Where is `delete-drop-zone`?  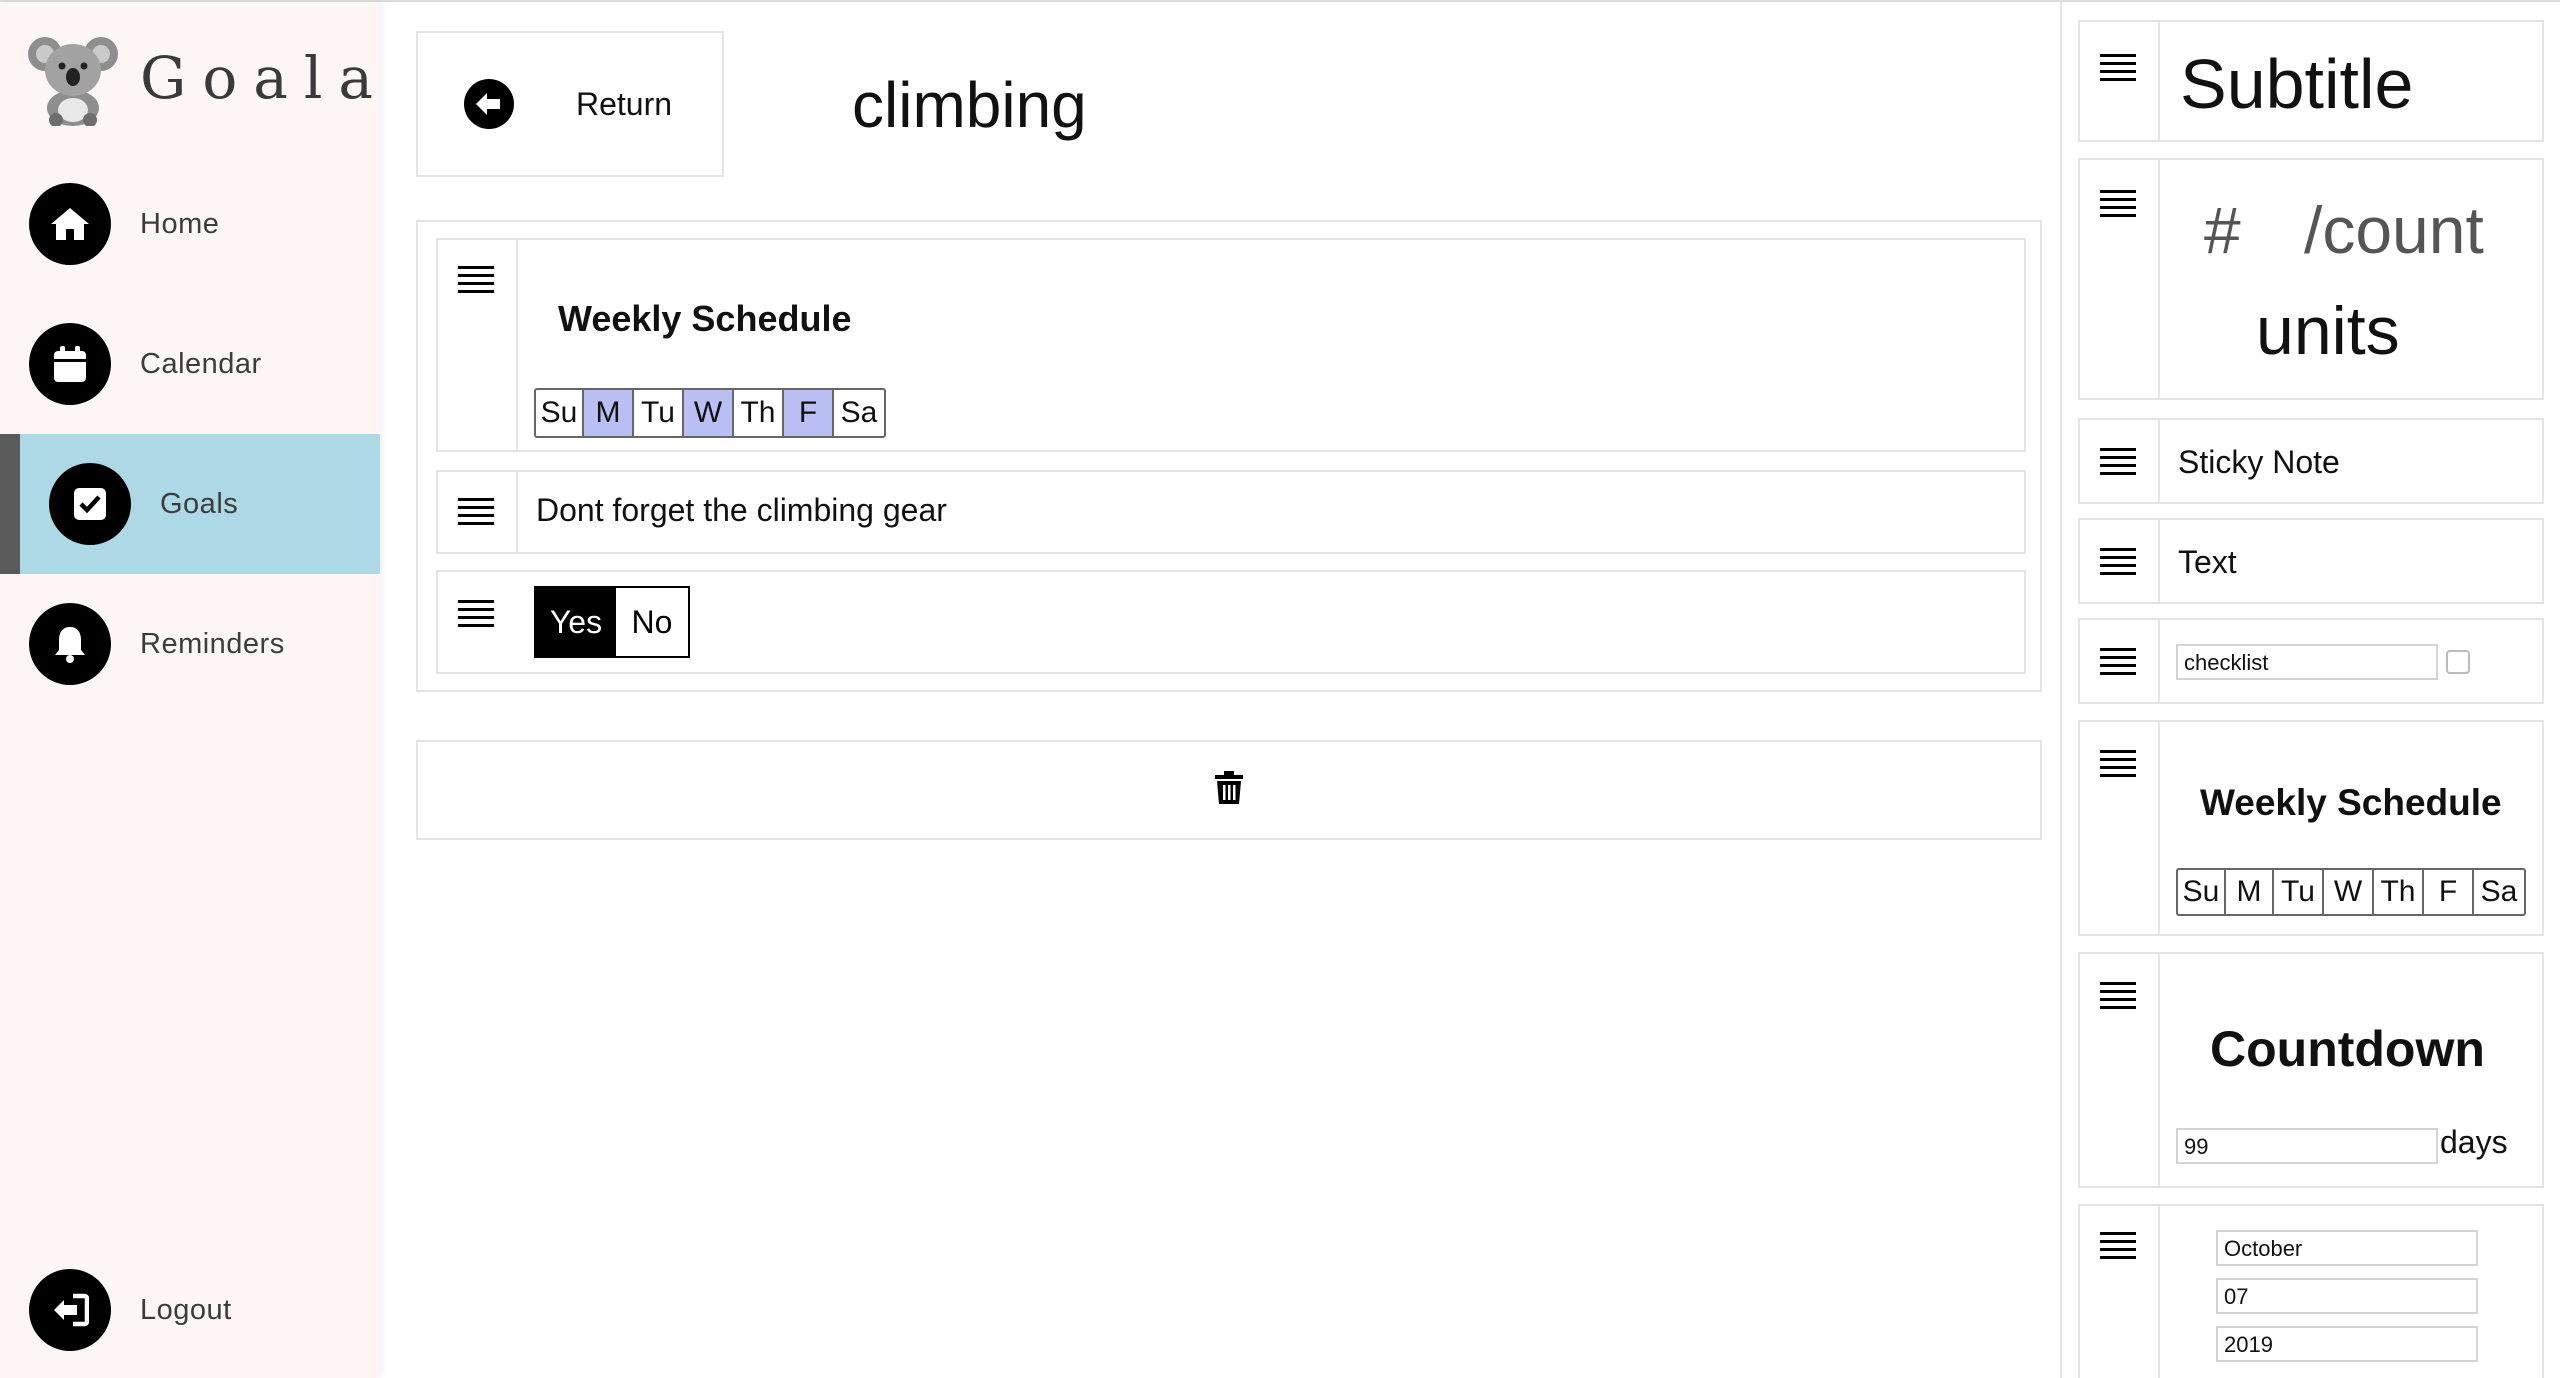
delete-drop-zone is located at coordinates (1229, 790).